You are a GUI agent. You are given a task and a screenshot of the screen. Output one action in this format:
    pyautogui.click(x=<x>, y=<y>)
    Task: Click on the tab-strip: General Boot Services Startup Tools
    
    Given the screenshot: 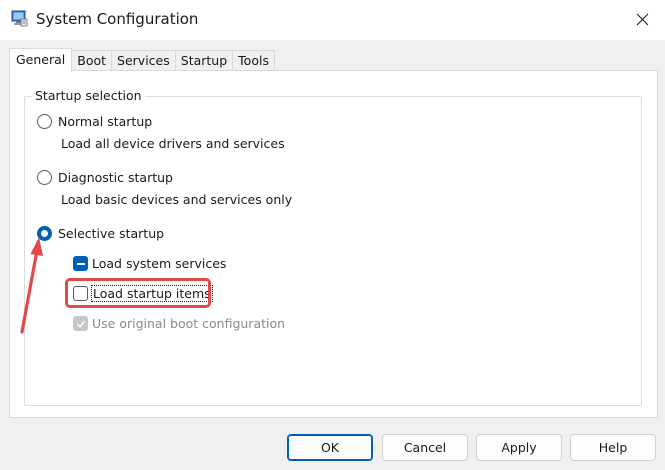 What is the action you would take?
    pyautogui.click(x=142, y=60)
    